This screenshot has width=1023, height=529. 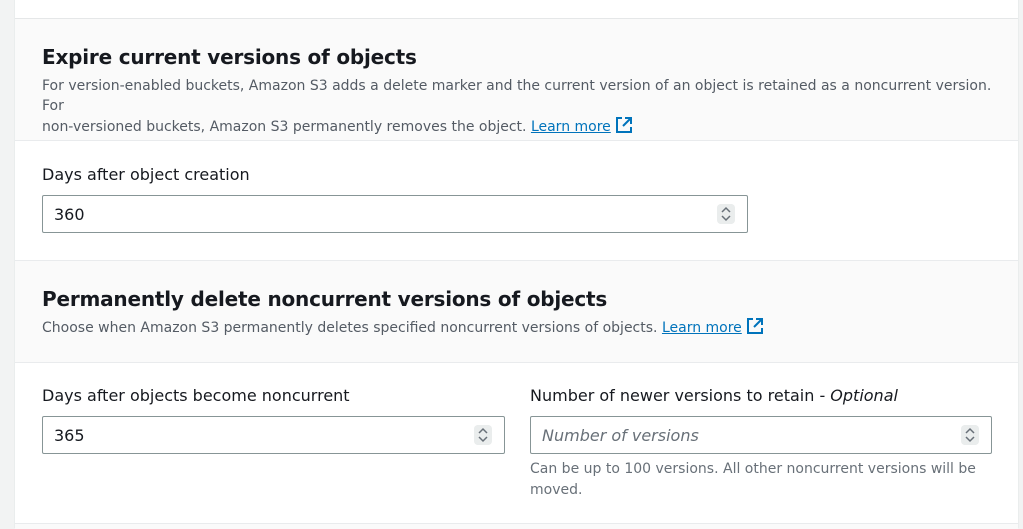 I want to click on permanent-learn-more-link: Learn more, so click(x=702, y=328).